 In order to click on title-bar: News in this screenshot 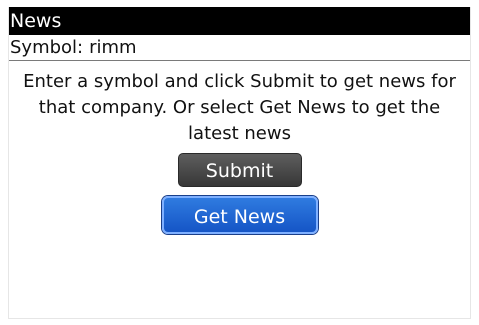, I will do `click(239, 21)`.